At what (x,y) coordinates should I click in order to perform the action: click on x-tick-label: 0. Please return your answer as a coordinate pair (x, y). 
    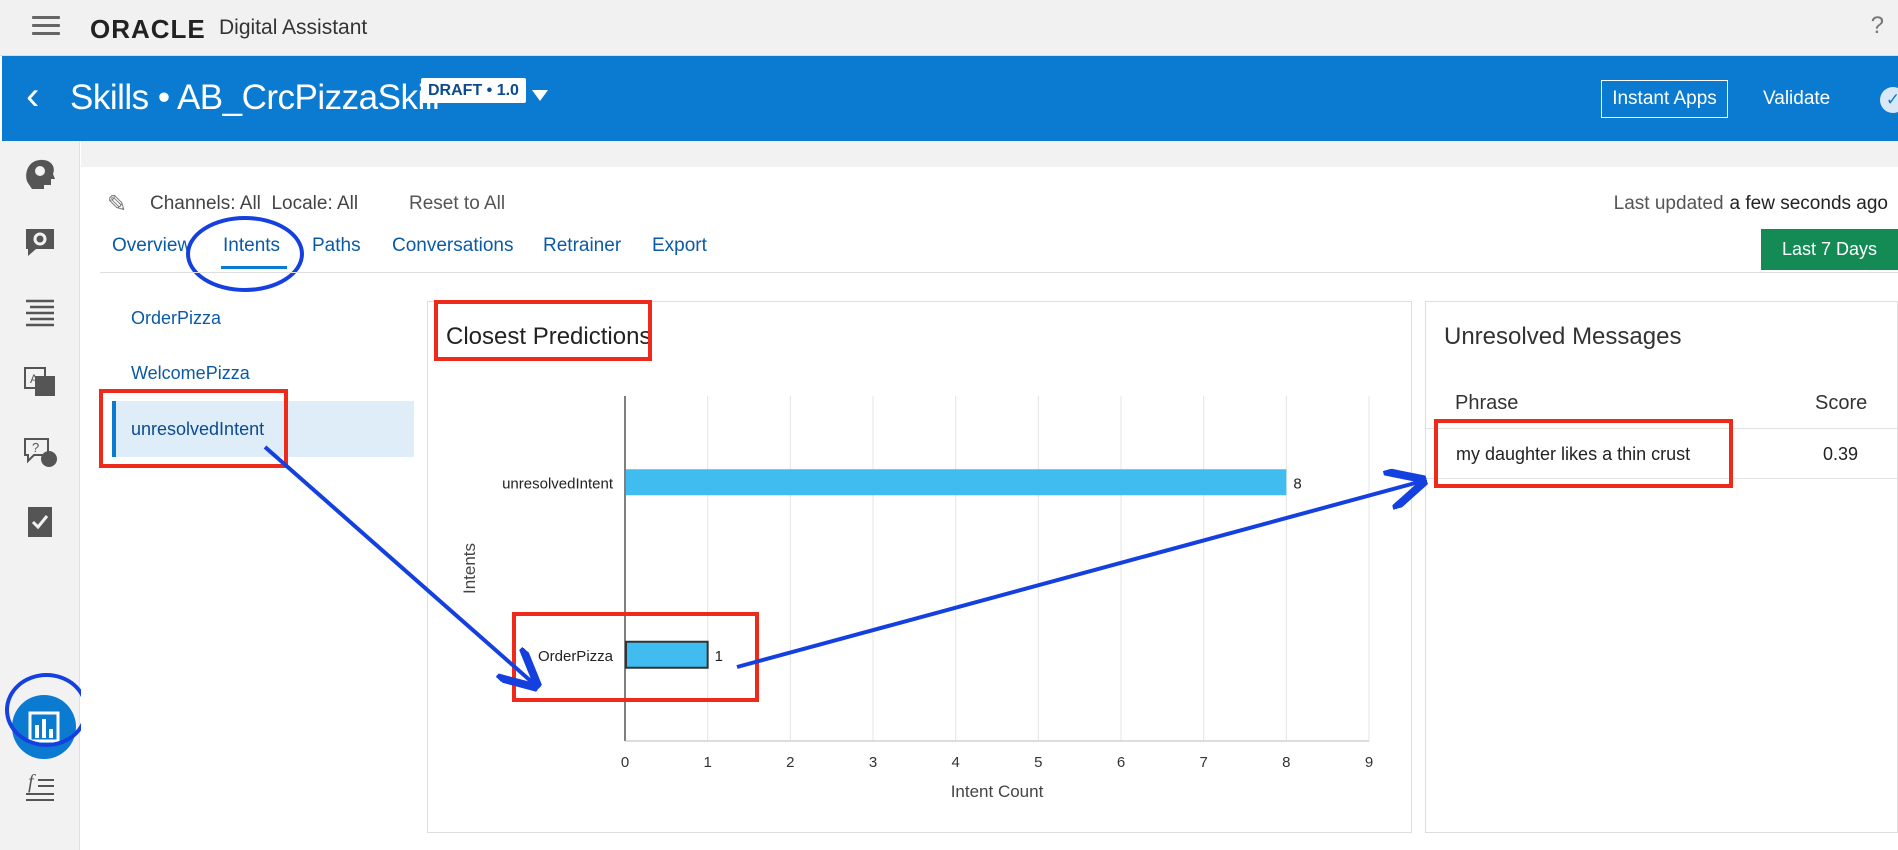
    Looking at the image, I should click on (625, 762).